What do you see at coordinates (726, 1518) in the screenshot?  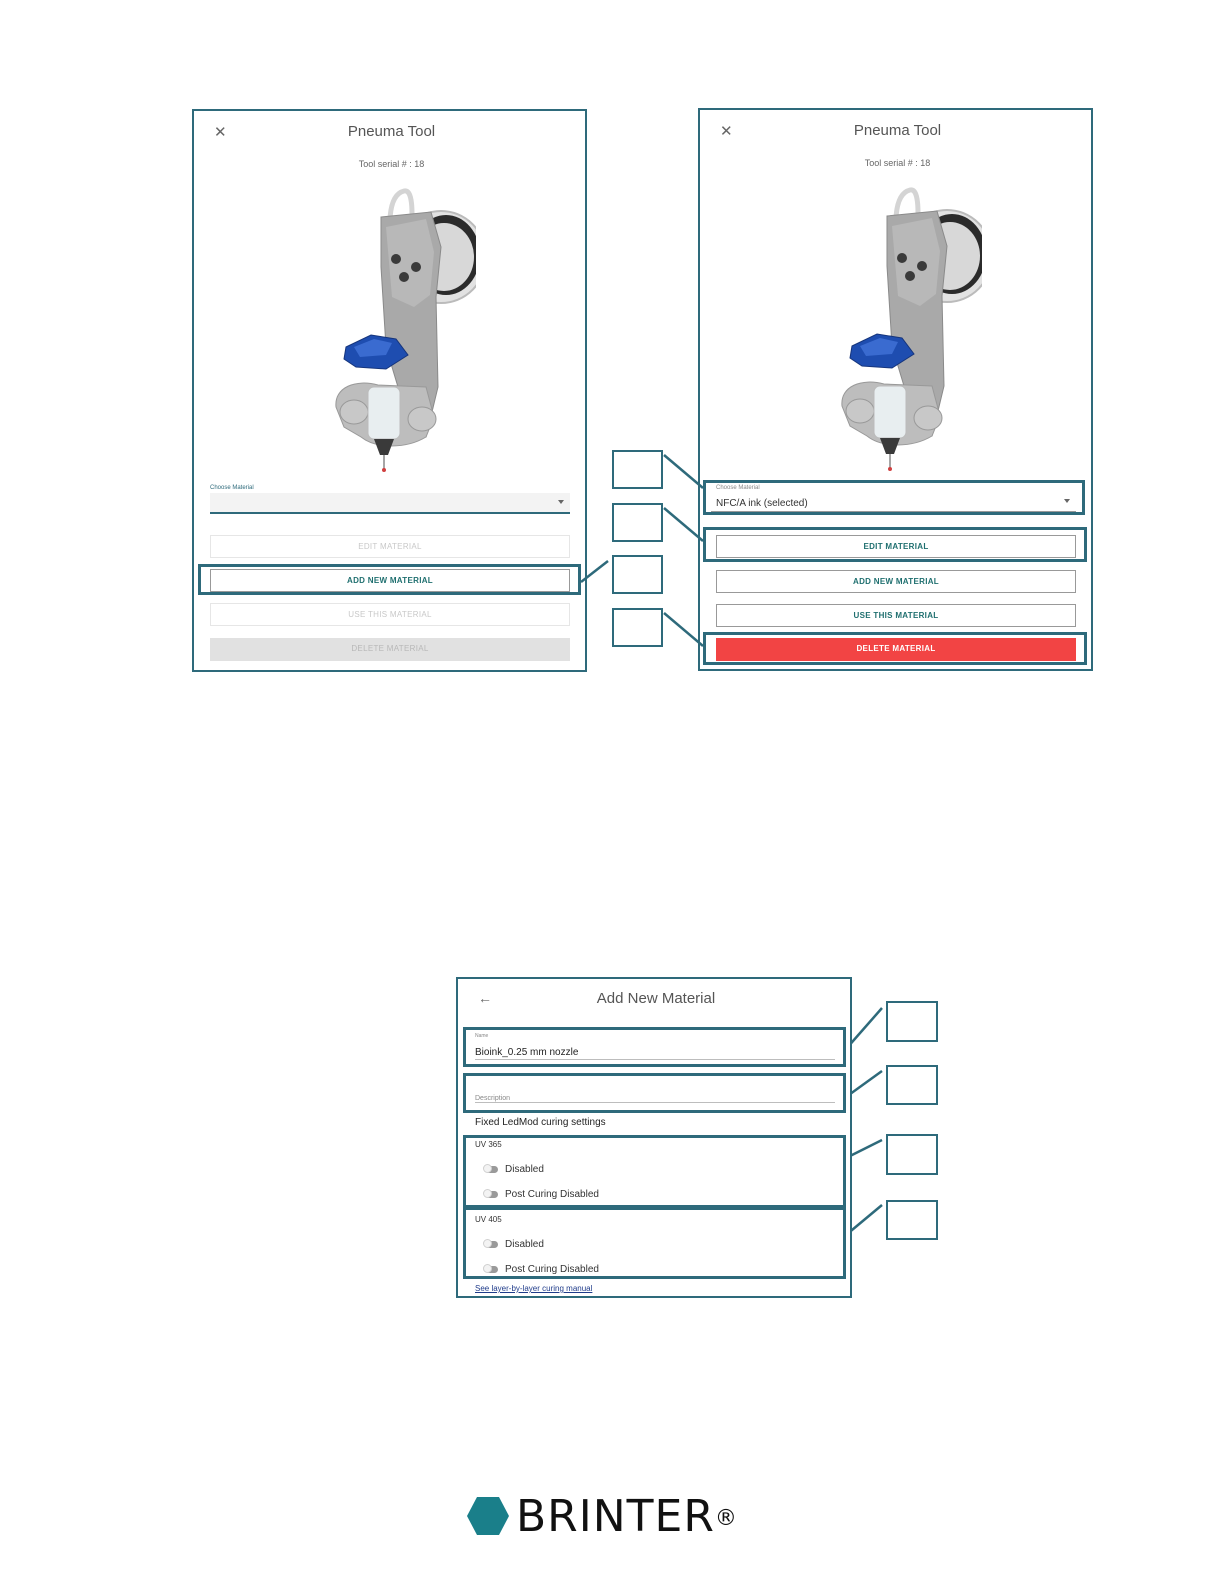 I see `registered-mark: ®` at bounding box center [726, 1518].